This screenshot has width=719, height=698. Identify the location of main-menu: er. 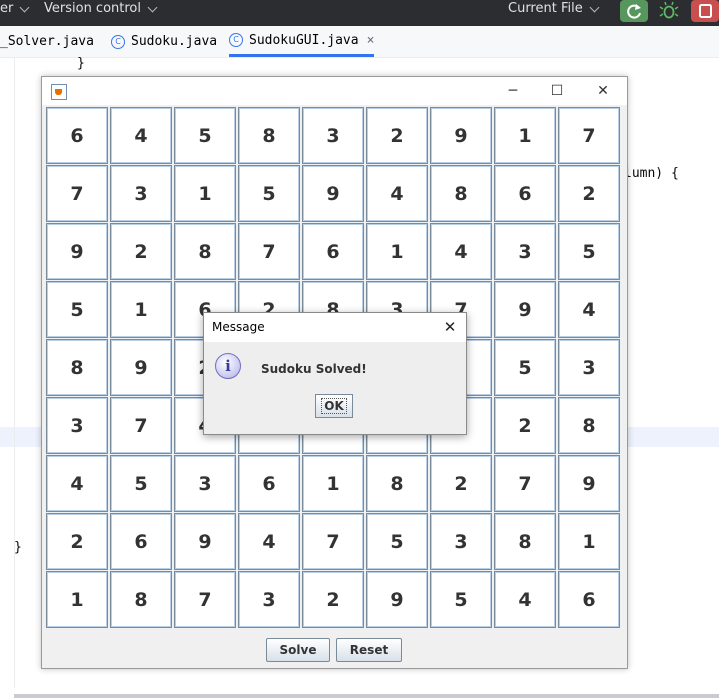
(15, 13).